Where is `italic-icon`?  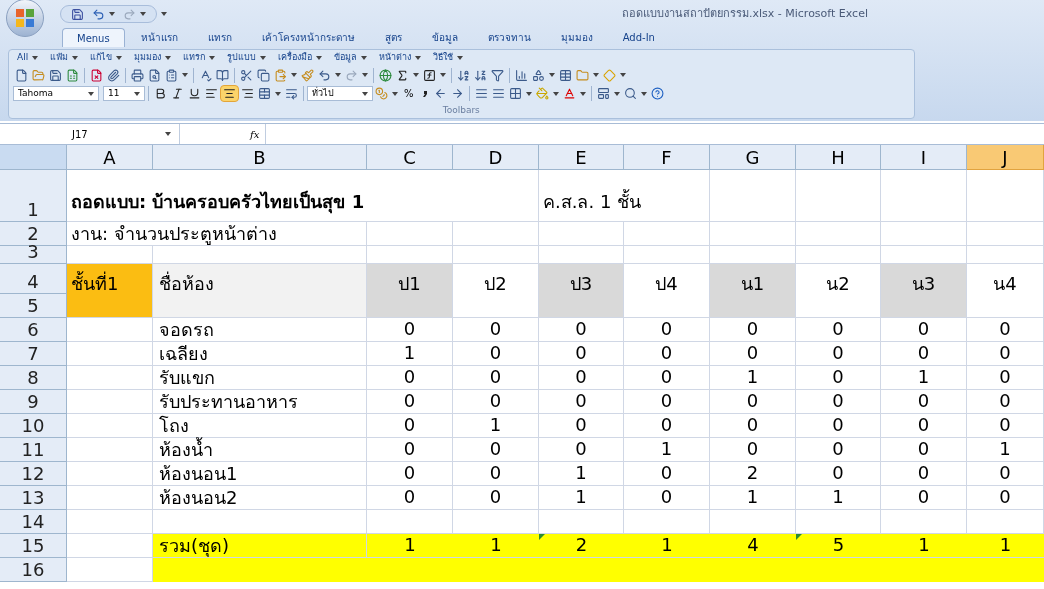
italic-icon is located at coordinates (177, 93).